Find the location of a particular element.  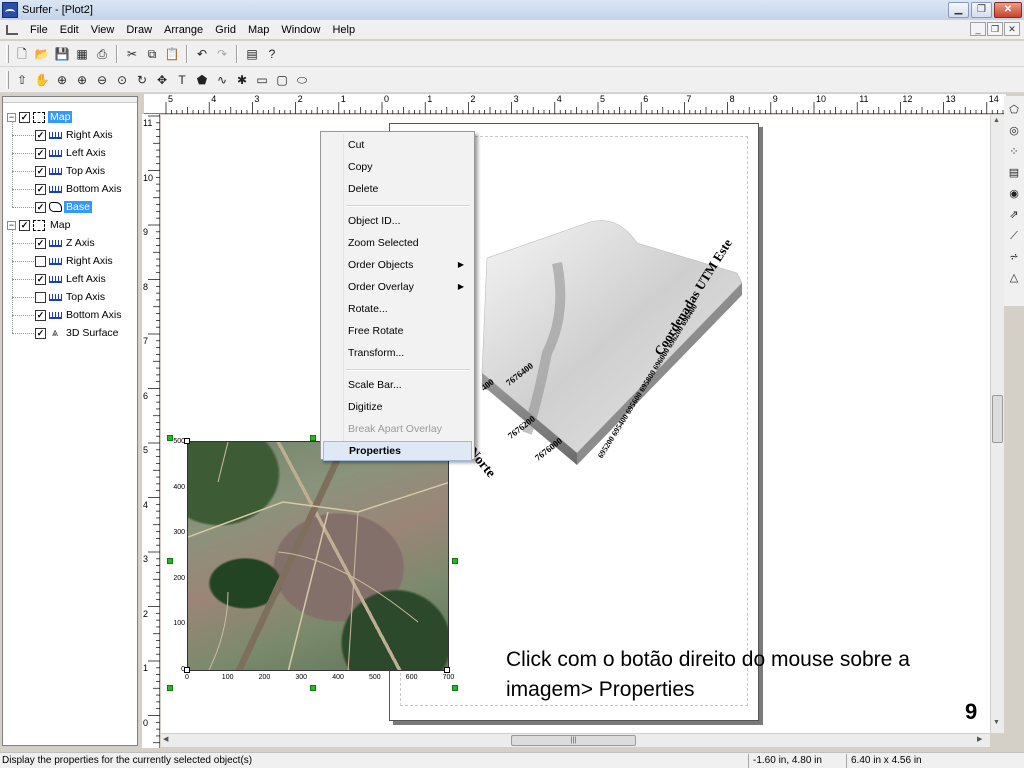

zoom-in-icon: ⊕ is located at coordinates (62, 80).